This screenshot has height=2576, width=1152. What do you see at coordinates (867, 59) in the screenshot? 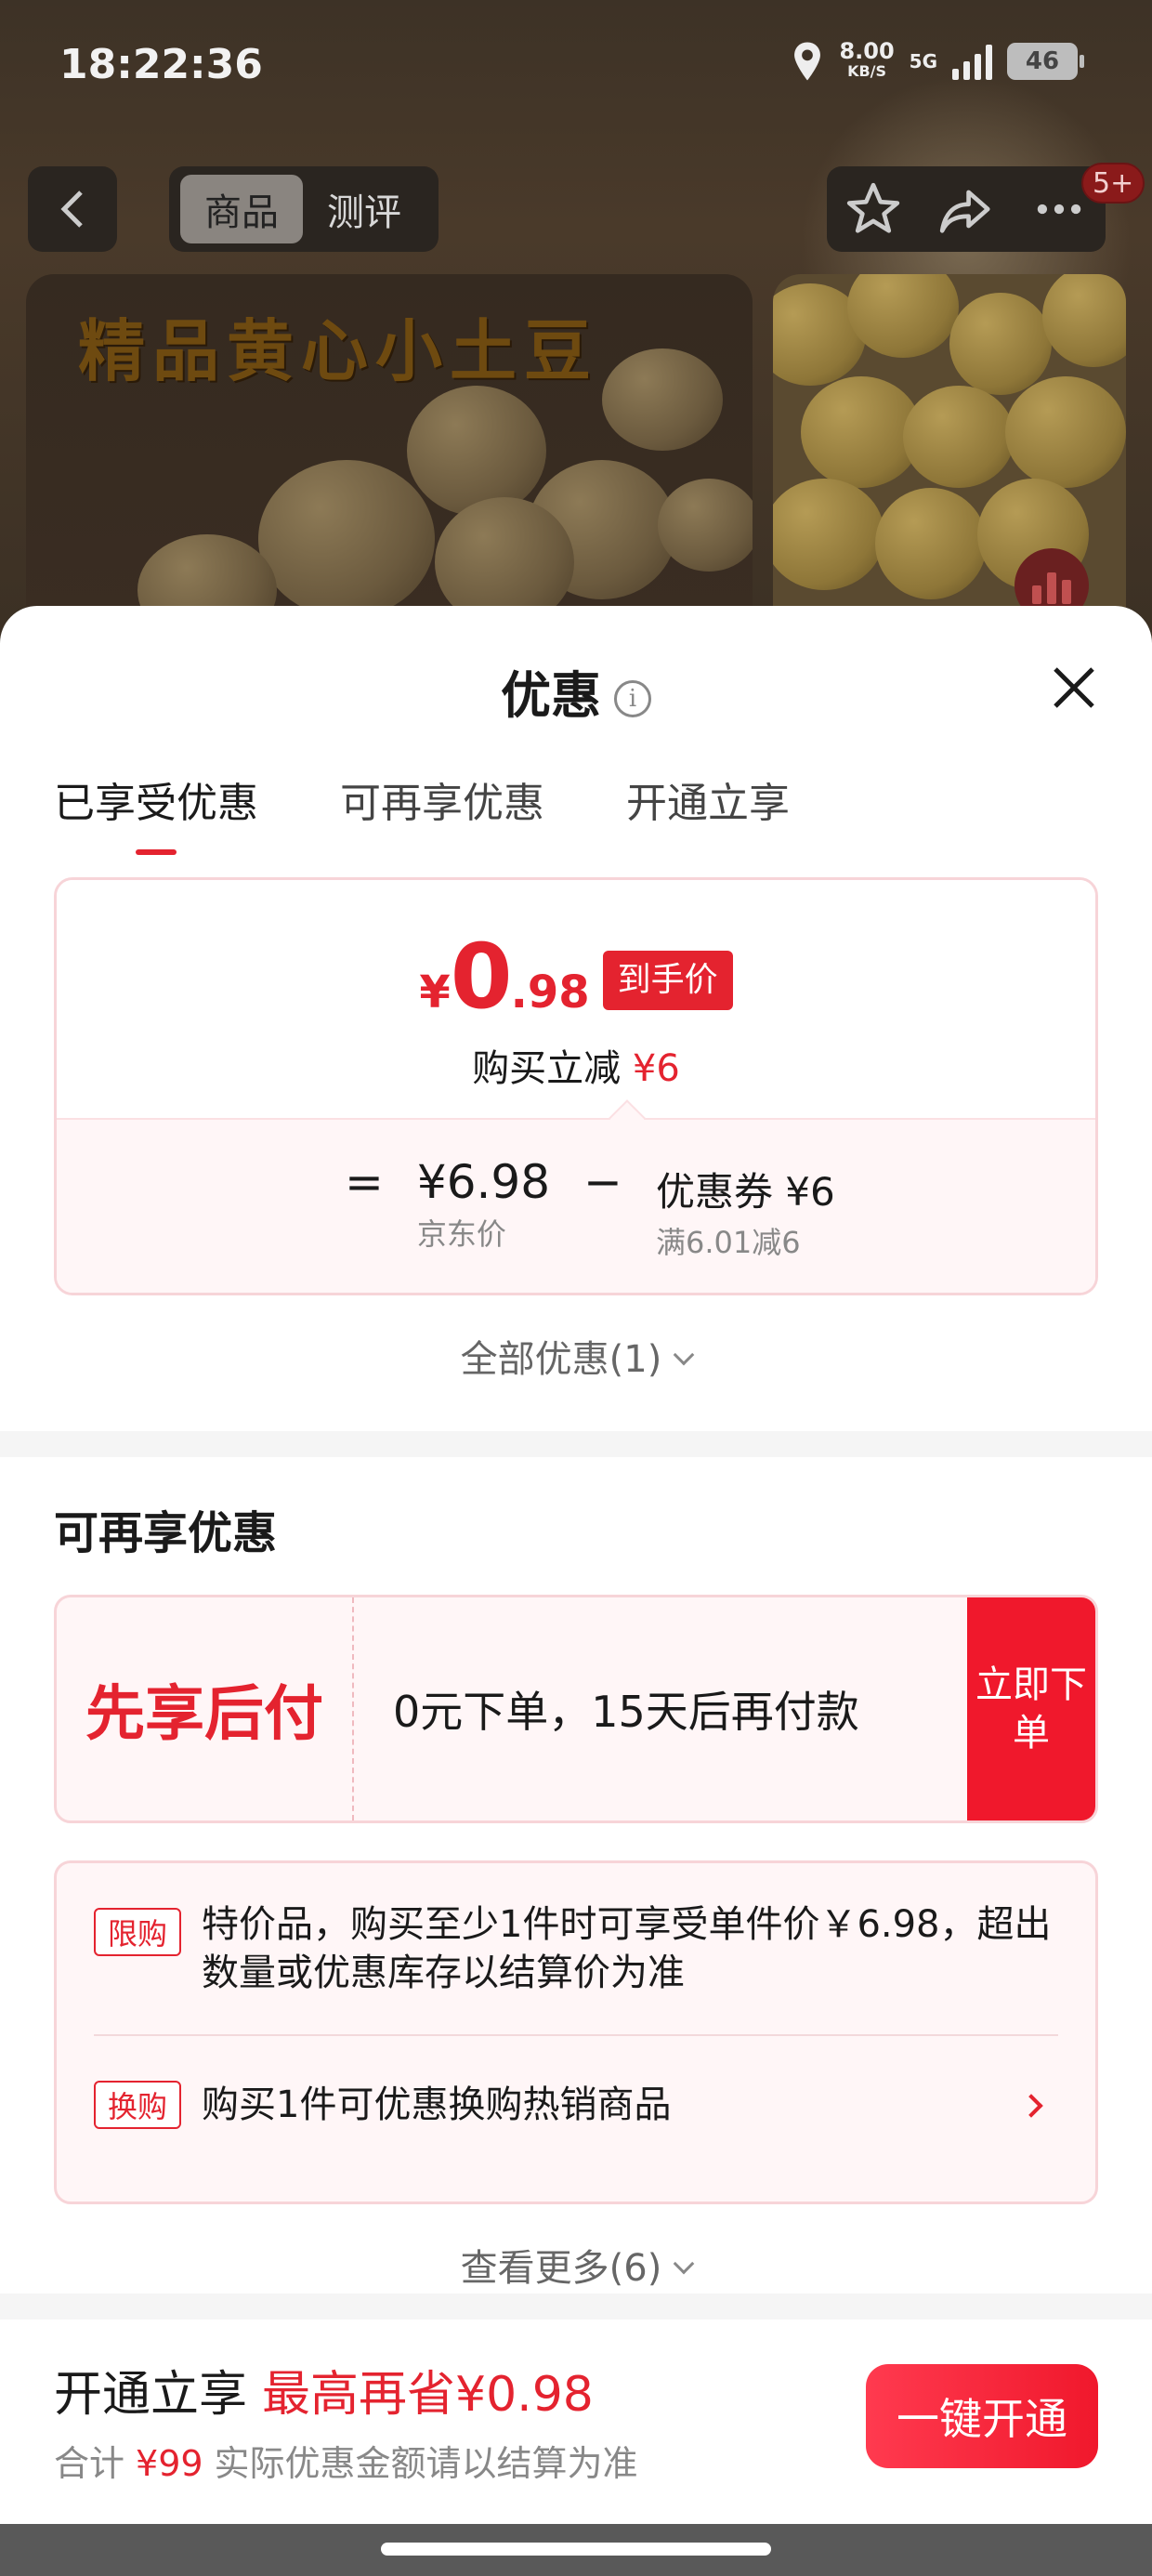
I see `network-speed: 8.00 KB/S` at bounding box center [867, 59].